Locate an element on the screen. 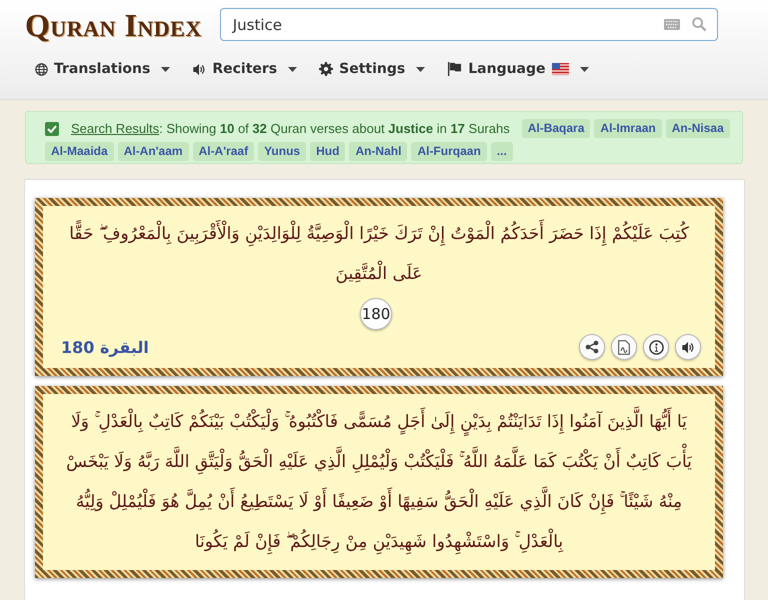  pdf-button is located at coordinates (624, 347).